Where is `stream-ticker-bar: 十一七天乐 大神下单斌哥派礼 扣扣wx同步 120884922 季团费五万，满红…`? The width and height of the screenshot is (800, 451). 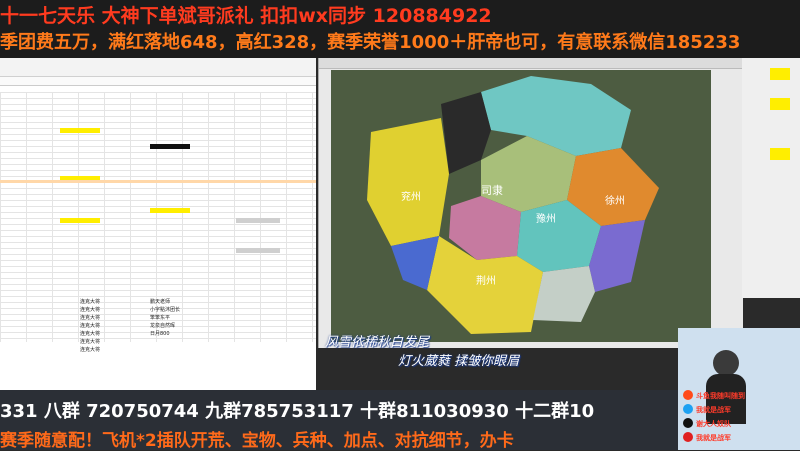 stream-ticker-bar: 十一七天乐 大神下单斌哥派礼 扣扣wx同步 120884922 季团费五万，满红… is located at coordinates (400, 29).